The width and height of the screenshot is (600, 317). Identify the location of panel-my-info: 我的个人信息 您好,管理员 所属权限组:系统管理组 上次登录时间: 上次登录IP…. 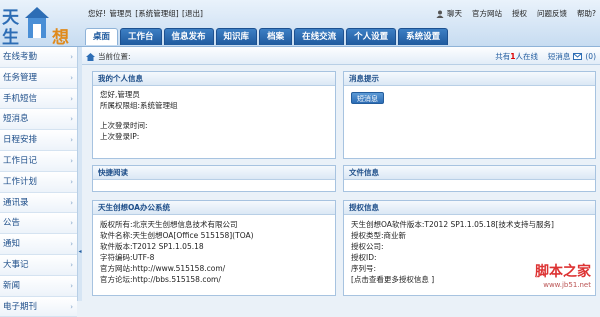
(214, 115).